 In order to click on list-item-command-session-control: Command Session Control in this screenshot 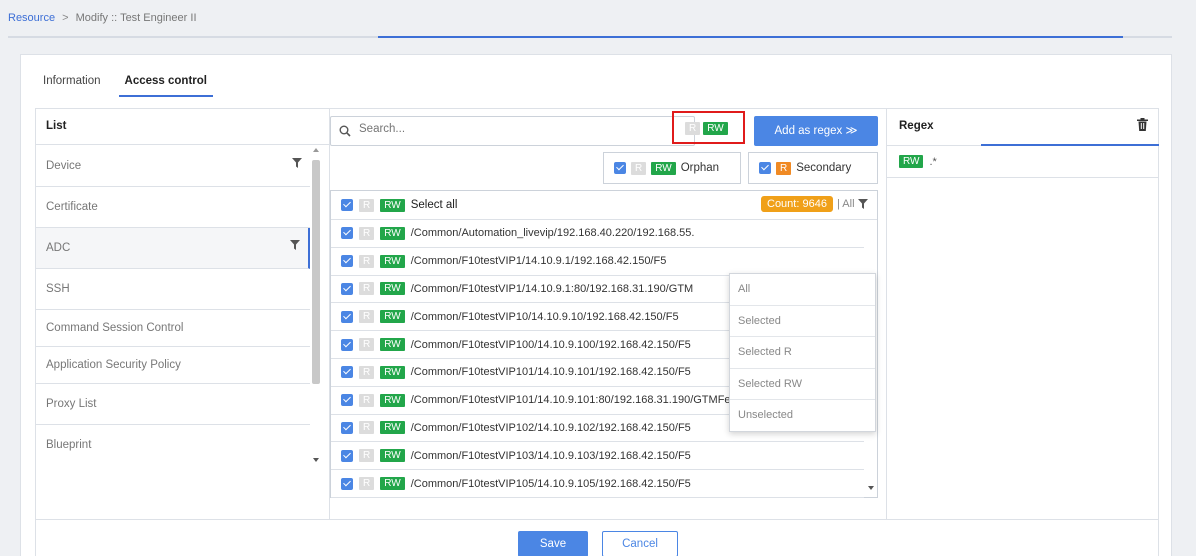, I will do `click(136, 328)`.